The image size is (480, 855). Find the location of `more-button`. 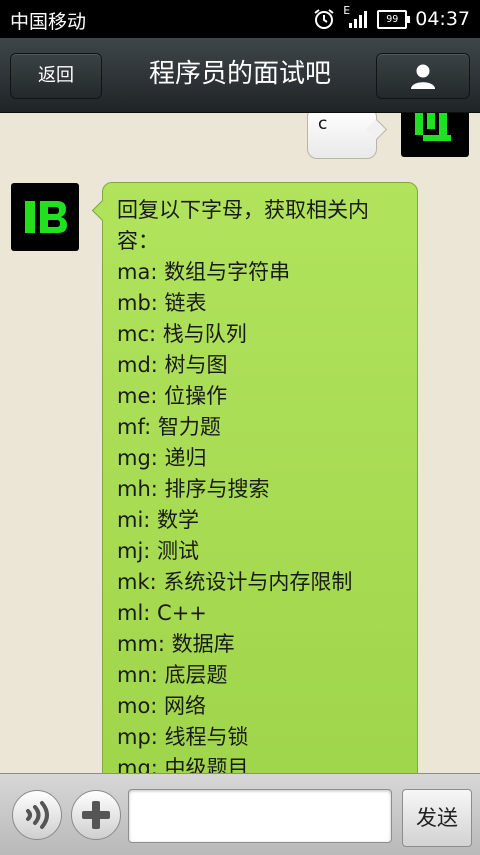

more-button is located at coordinates (96, 815).